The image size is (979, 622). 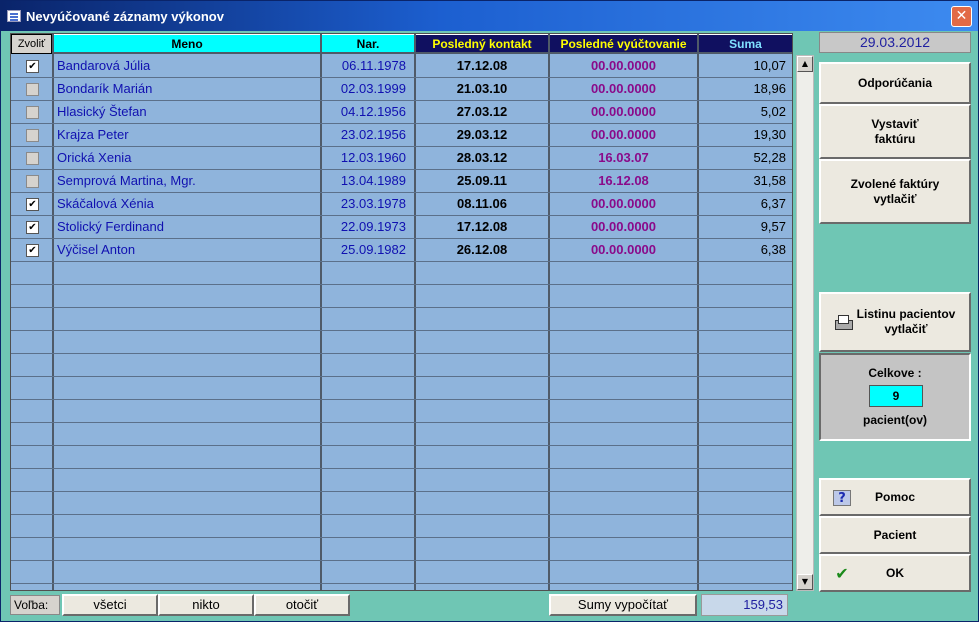 What do you see at coordinates (373, 203) in the screenshot?
I see `birth-date: 23.03.1978` at bounding box center [373, 203].